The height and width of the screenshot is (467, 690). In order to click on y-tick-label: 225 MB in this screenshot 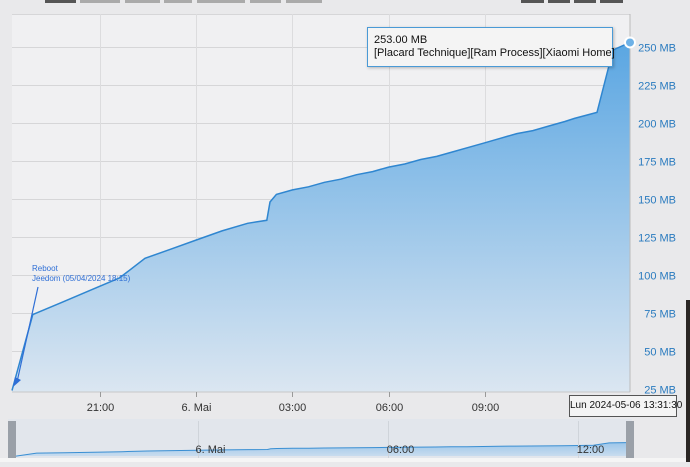, I will do `click(657, 87)`.